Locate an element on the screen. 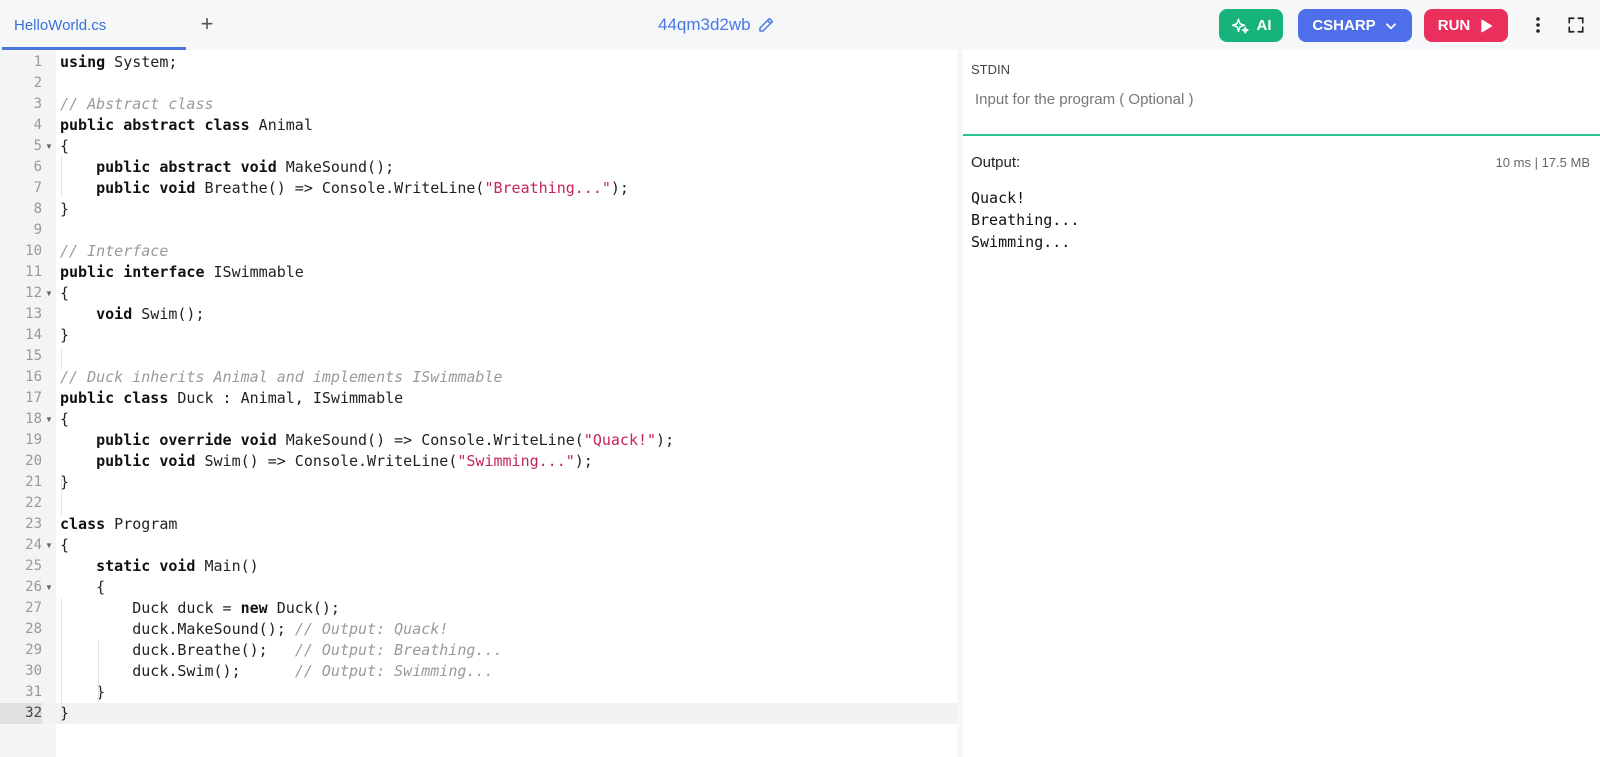  code-token: public override void is located at coordinates (186, 440).